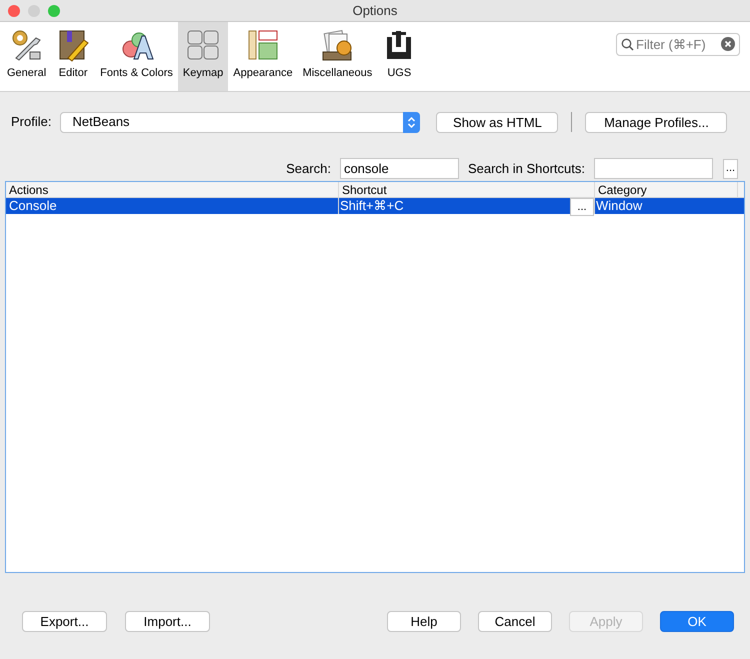  Describe the element at coordinates (515, 621) in the screenshot. I see `dialog-button: Cancel` at that location.